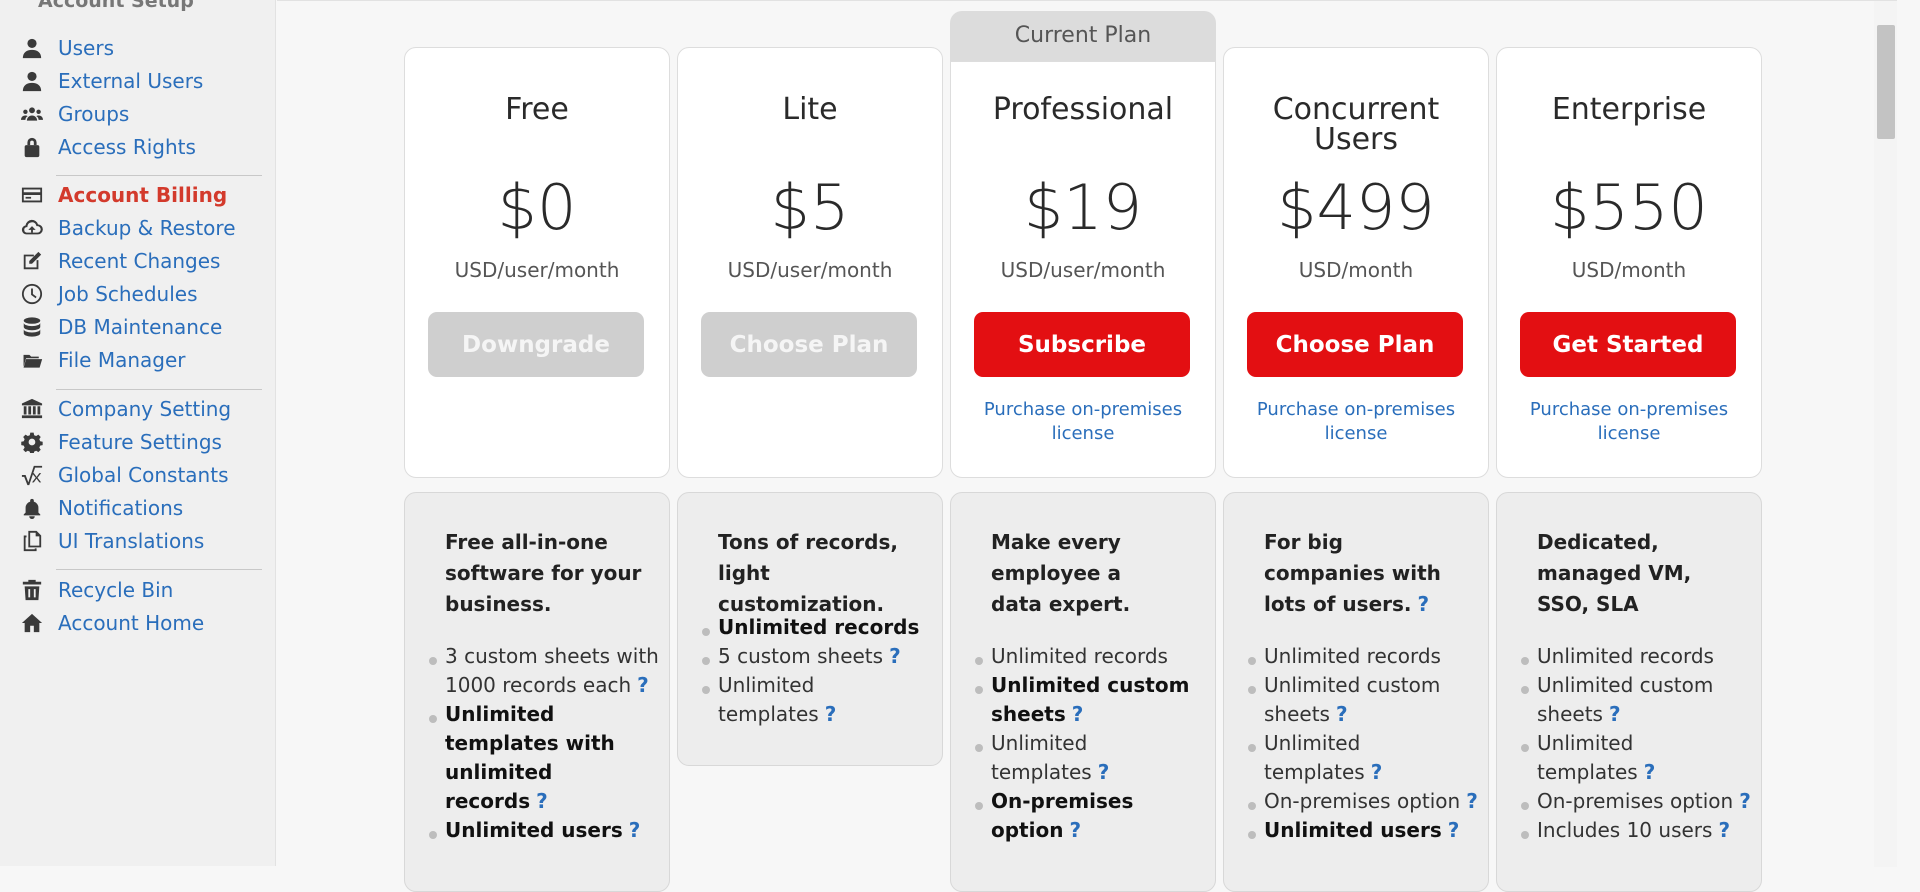 This screenshot has height=892, width=1920. I want to click on sidebar-item-recent-changes: Recent Changes, so click(119, 261).